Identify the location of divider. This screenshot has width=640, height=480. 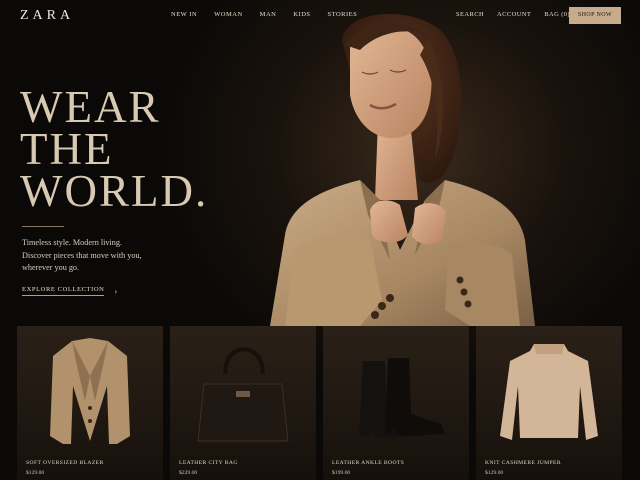
(43, 226).